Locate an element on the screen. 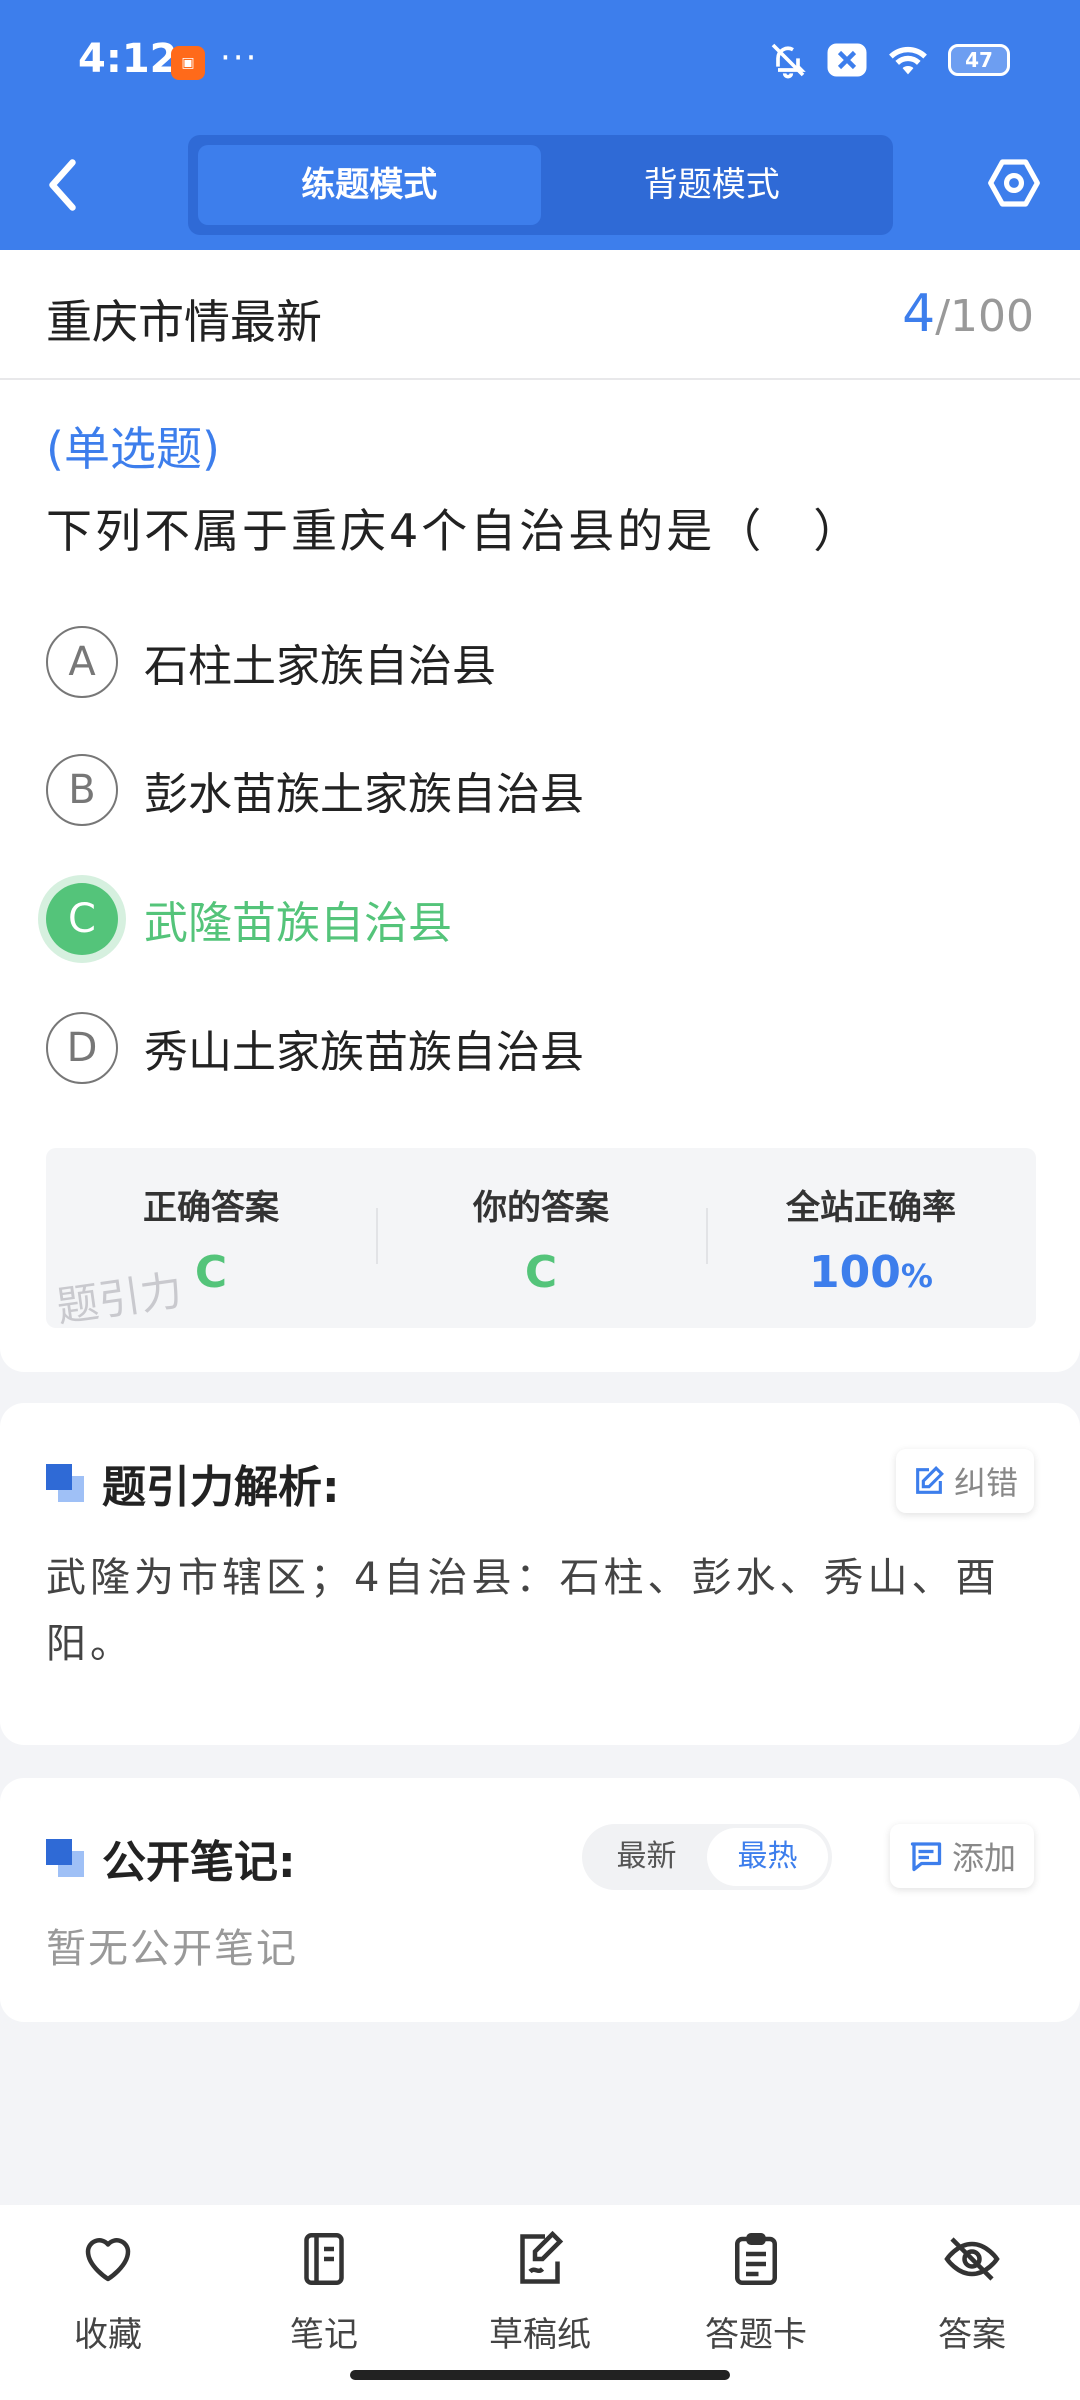  eye-off-icon is located at coordinates (972, 2259).